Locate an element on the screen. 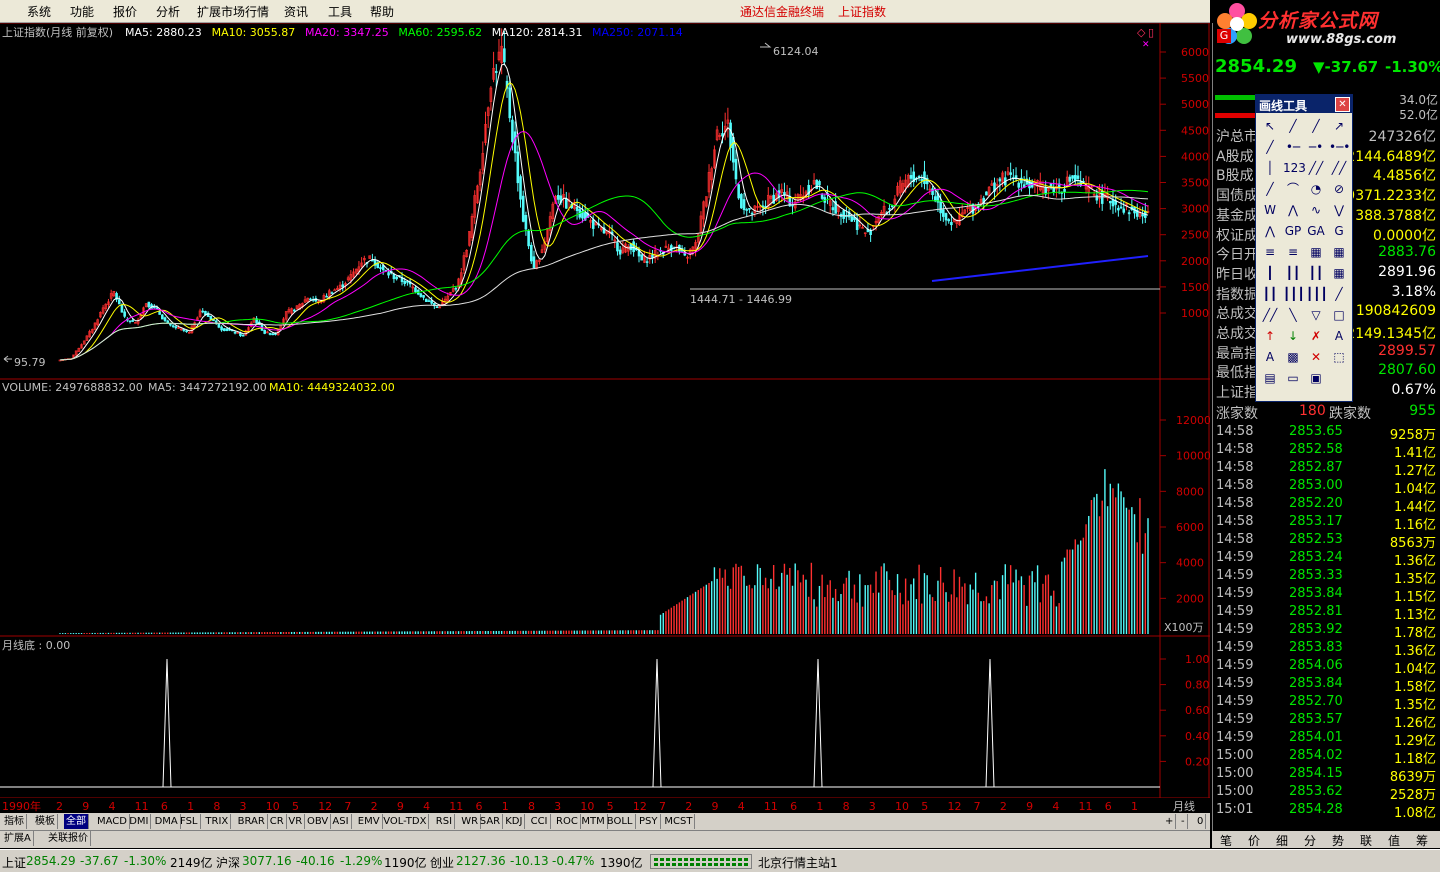 The image size is (1440, 872). indicator-tab-dma: DMA is located at coordinates (167, 821).